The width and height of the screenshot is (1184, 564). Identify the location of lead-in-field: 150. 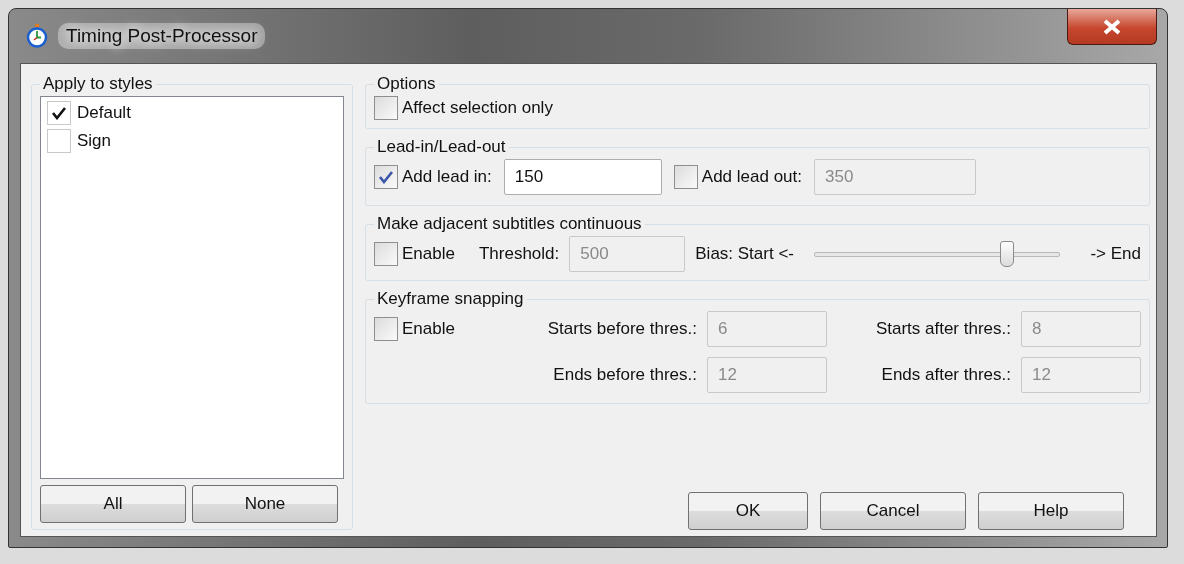
(582, 177).